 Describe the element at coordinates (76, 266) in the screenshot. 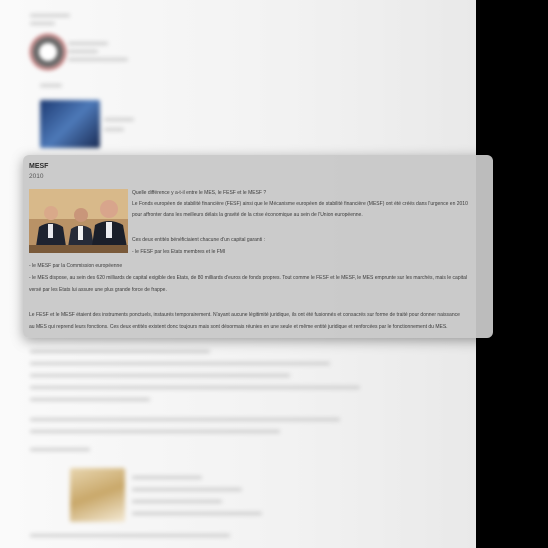

I see `text-line: - le MESF par la Commission européenne` at that location.